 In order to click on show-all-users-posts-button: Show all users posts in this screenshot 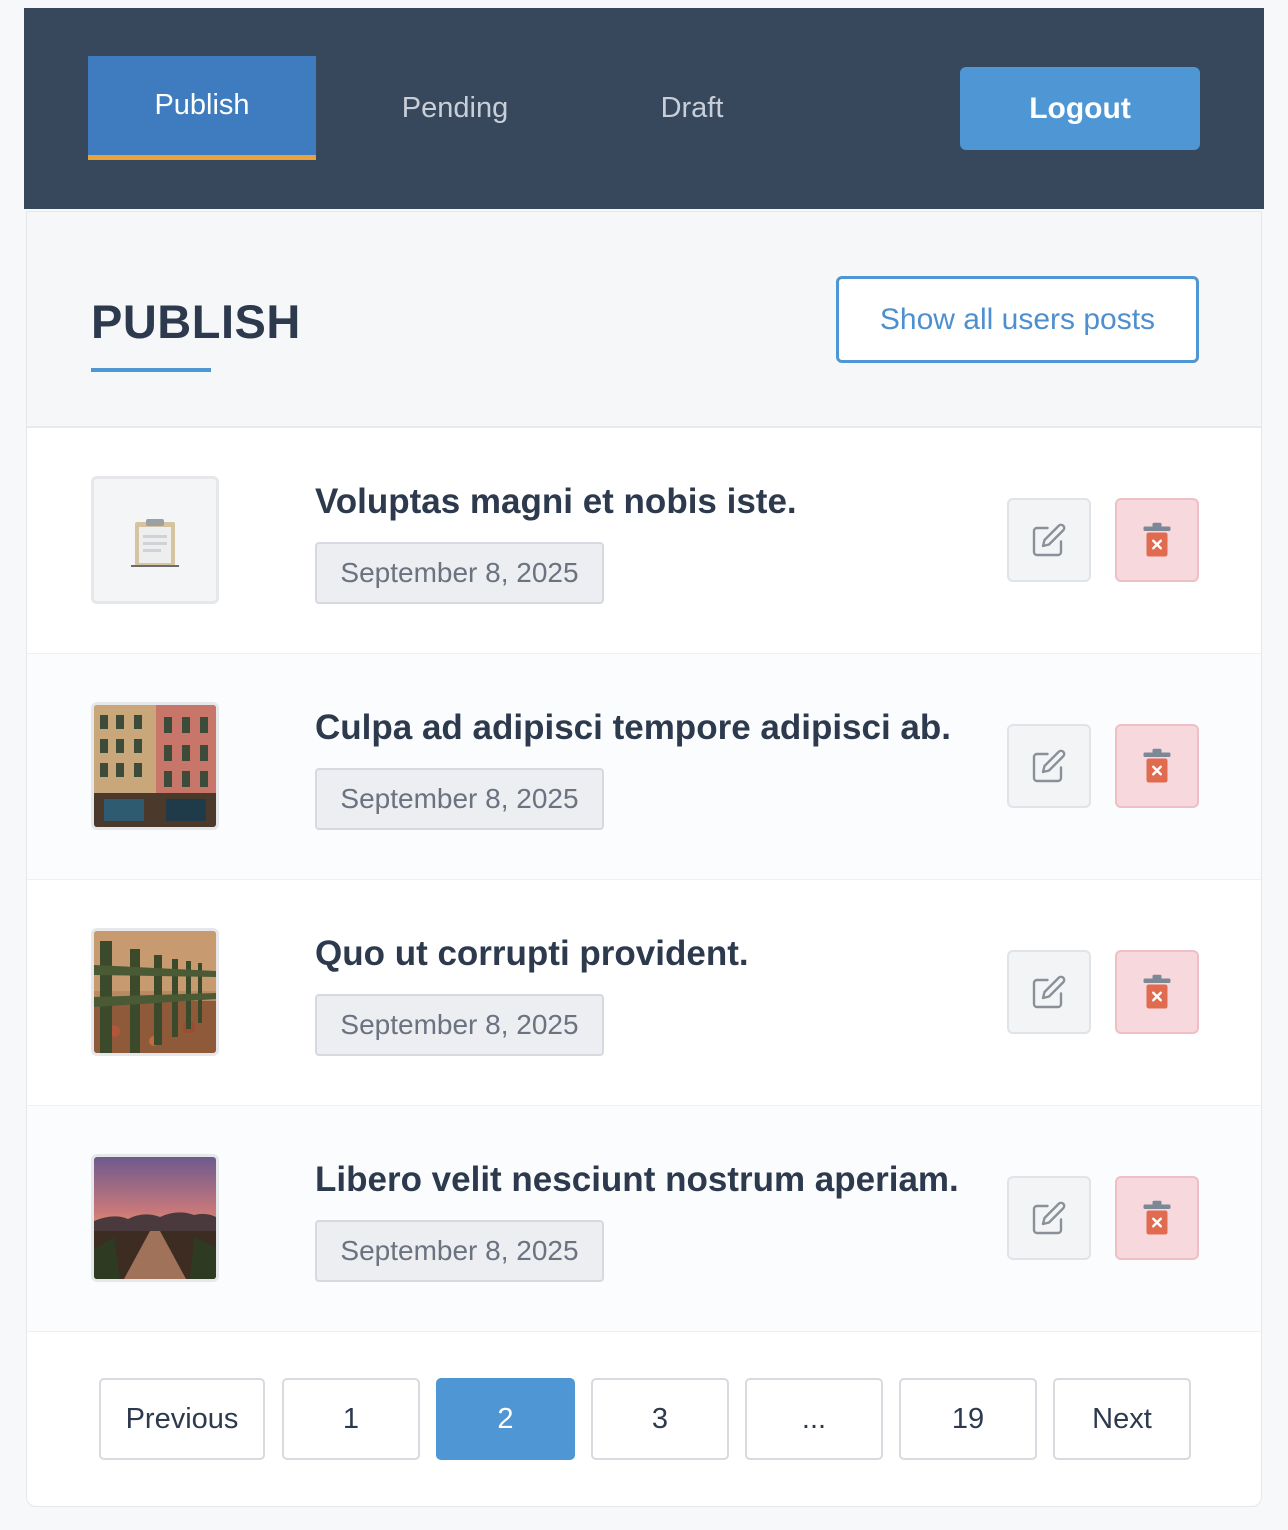, I will do `click(1017, 319)`.